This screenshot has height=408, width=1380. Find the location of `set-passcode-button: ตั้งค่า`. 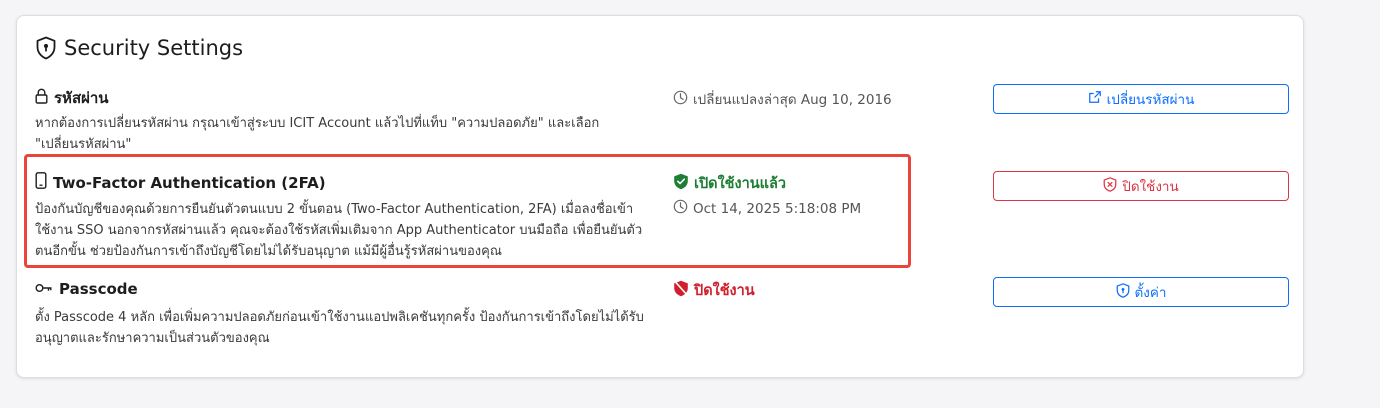

set-passcode-button: ตั้งค่า is located at coordinates (1141, 292).